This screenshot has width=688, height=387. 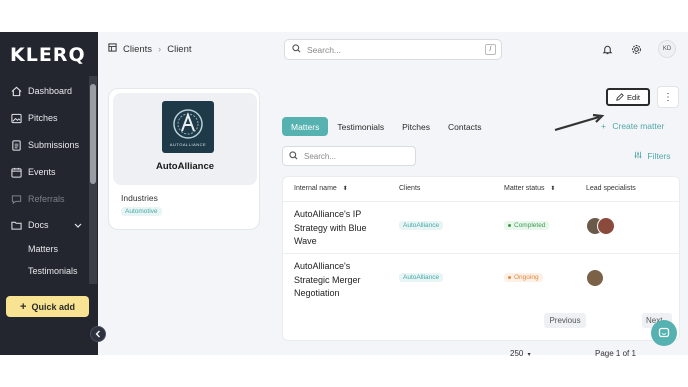 I want to click on client-card-header: AUTOALLIANCE AutoAlliance, so click(x=185, y=139).